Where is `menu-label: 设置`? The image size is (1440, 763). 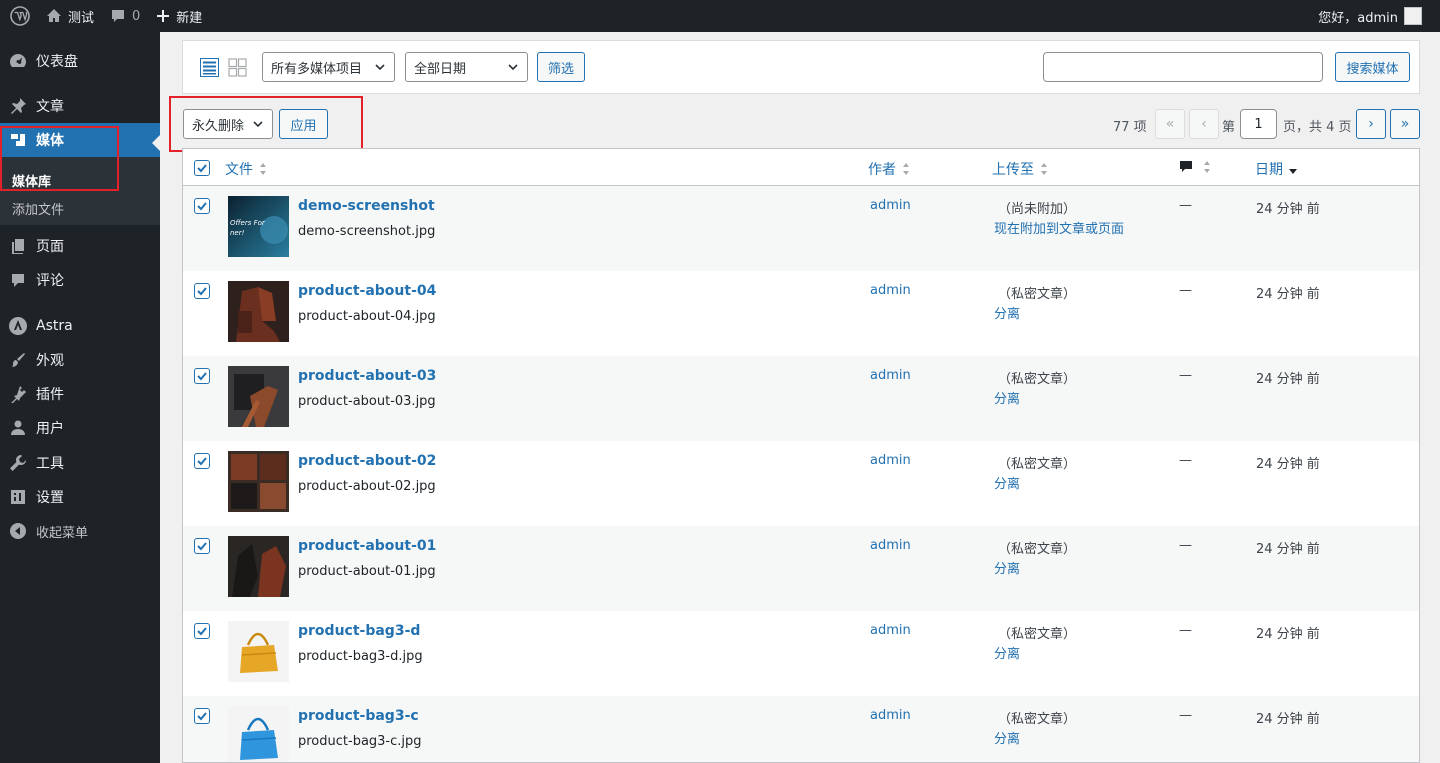
menu-label: 设置 is located at coordinates (50, 498).